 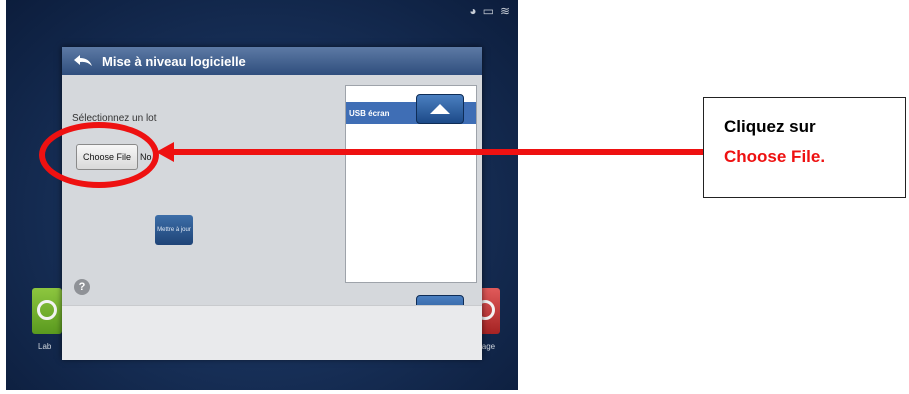 I want to click on scroll-up-button, so click(x=440, y=109).